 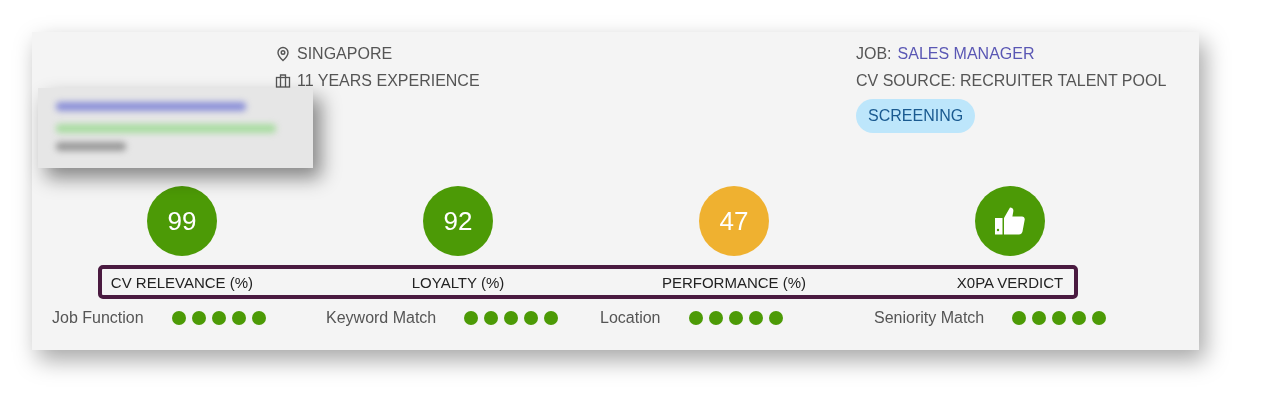 What do you see at coordinates (345, 53) in the screenshot?
I see `location-text: SINGAPORE` at bounding box center [345, 53].